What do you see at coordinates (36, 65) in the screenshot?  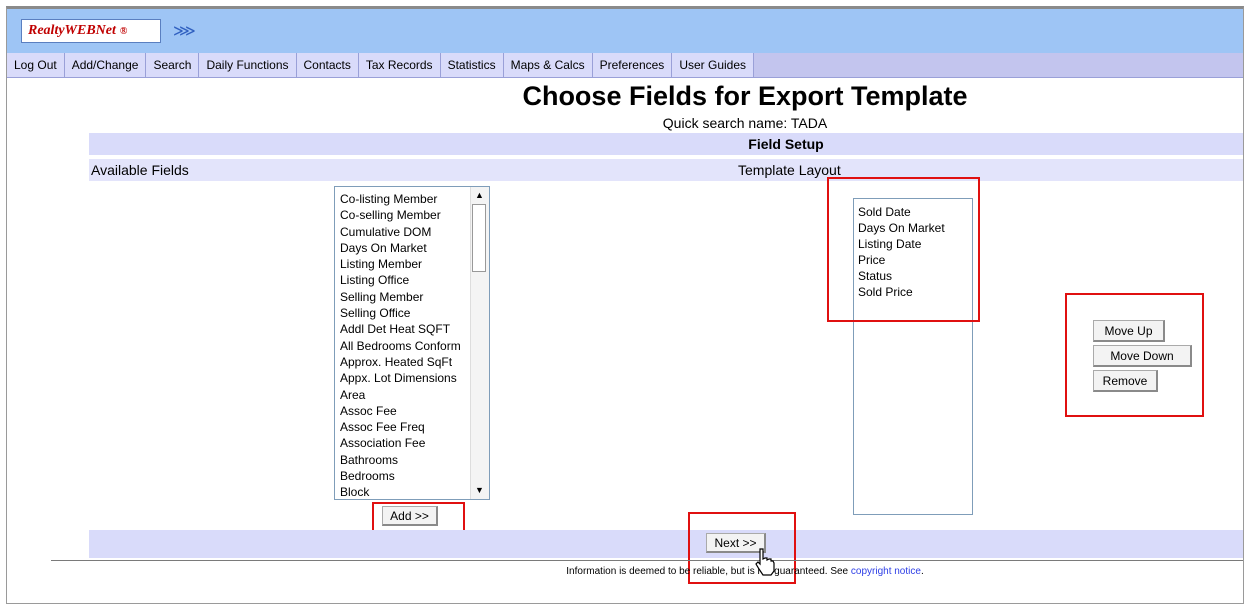 I see `nav-item-log-out: Log Out` at bounding box center [36, 65].